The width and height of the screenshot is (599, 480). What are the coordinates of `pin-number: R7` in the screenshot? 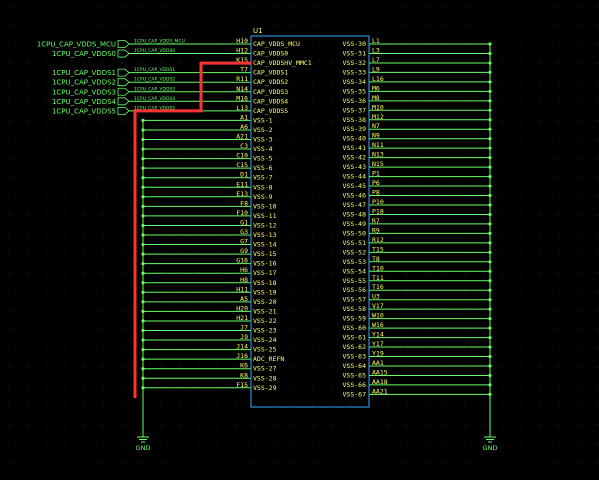 It's located at (376, 221).